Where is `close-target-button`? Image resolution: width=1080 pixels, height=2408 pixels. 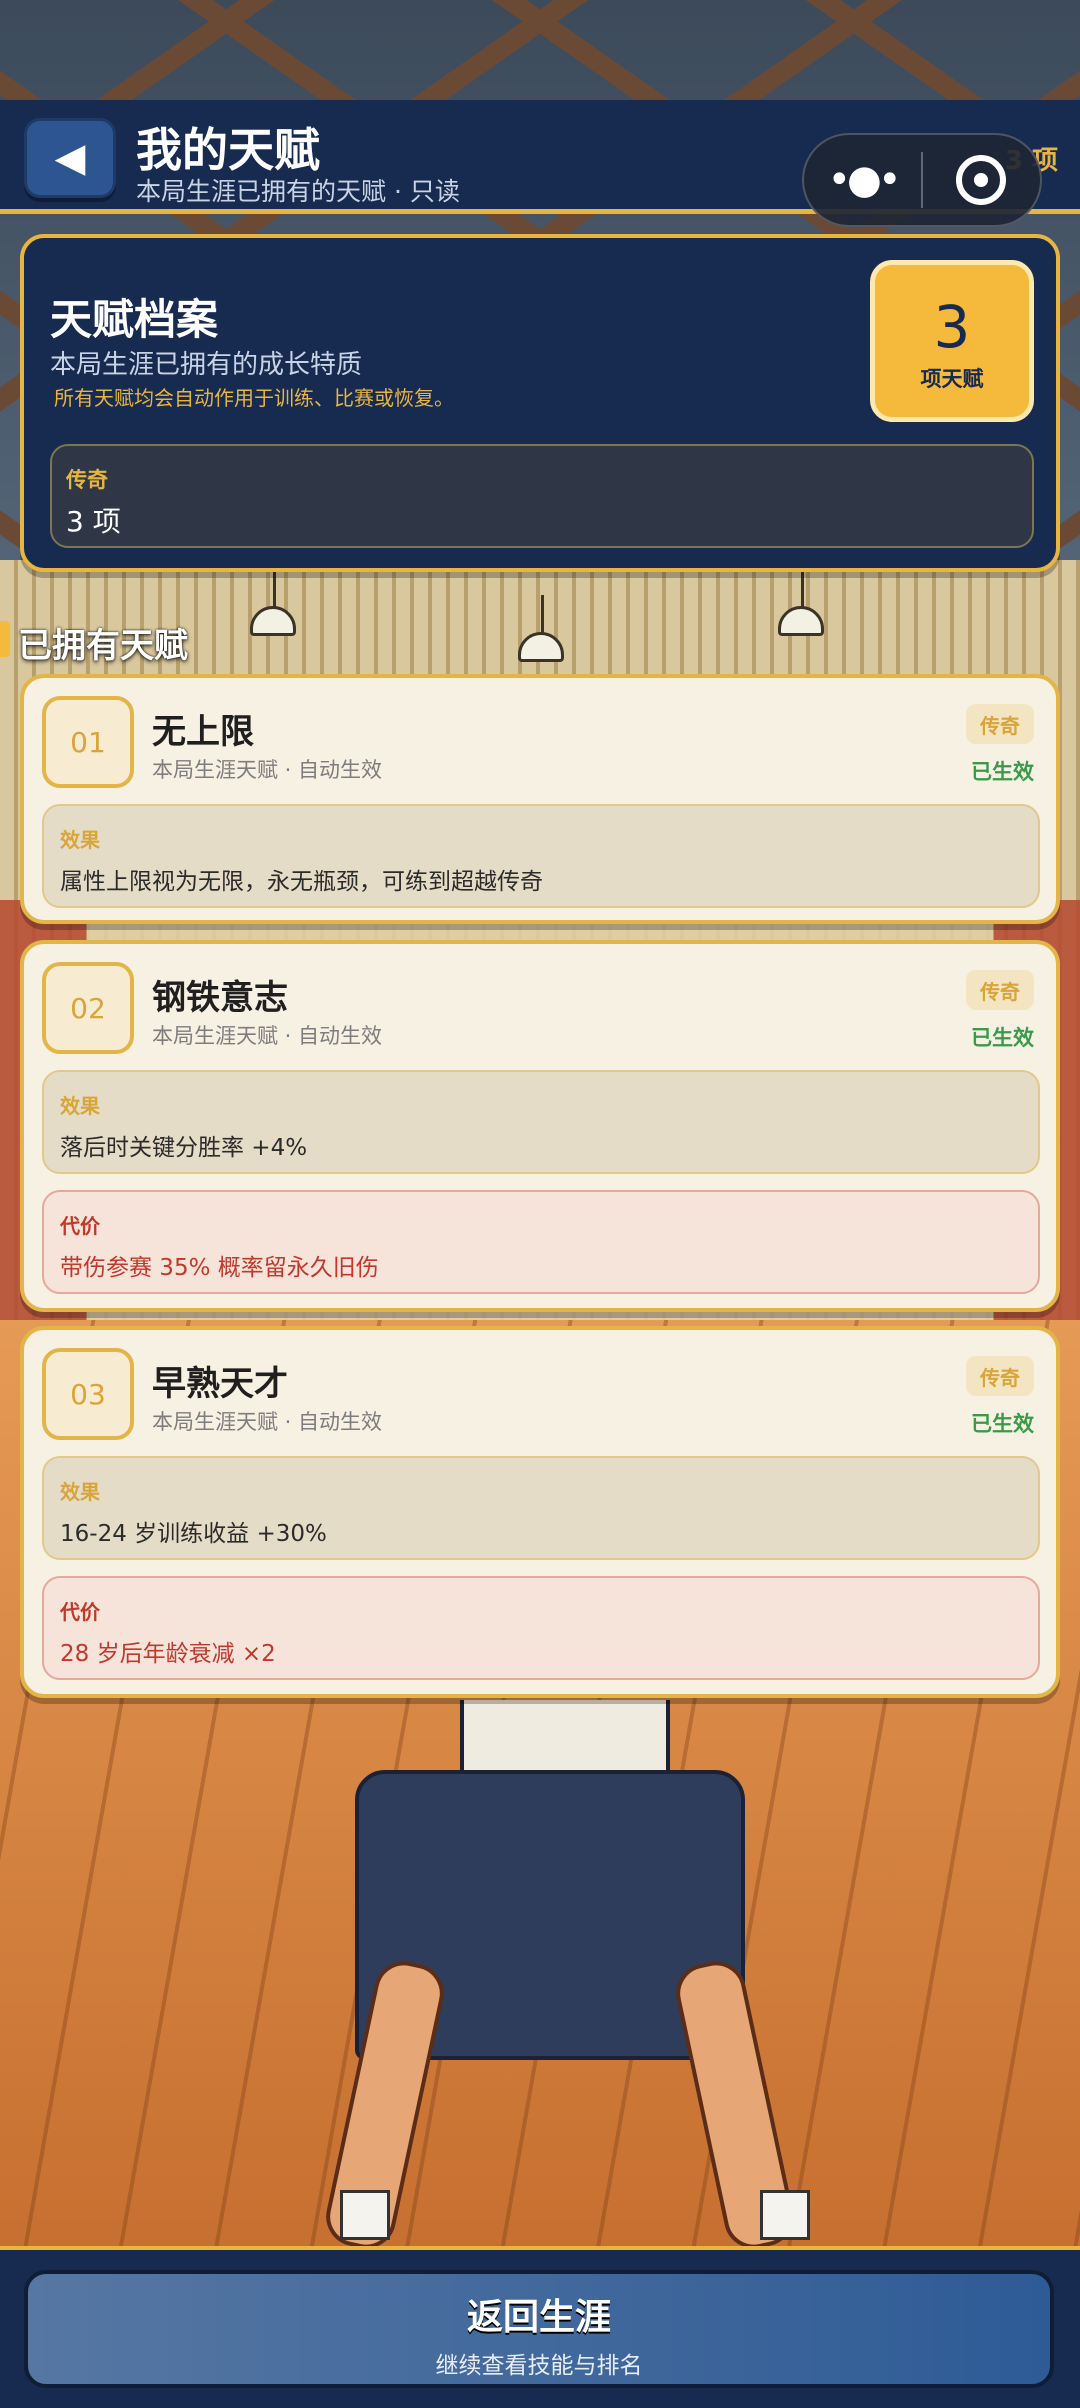
close-target-button is located at coordinates (981, 180).